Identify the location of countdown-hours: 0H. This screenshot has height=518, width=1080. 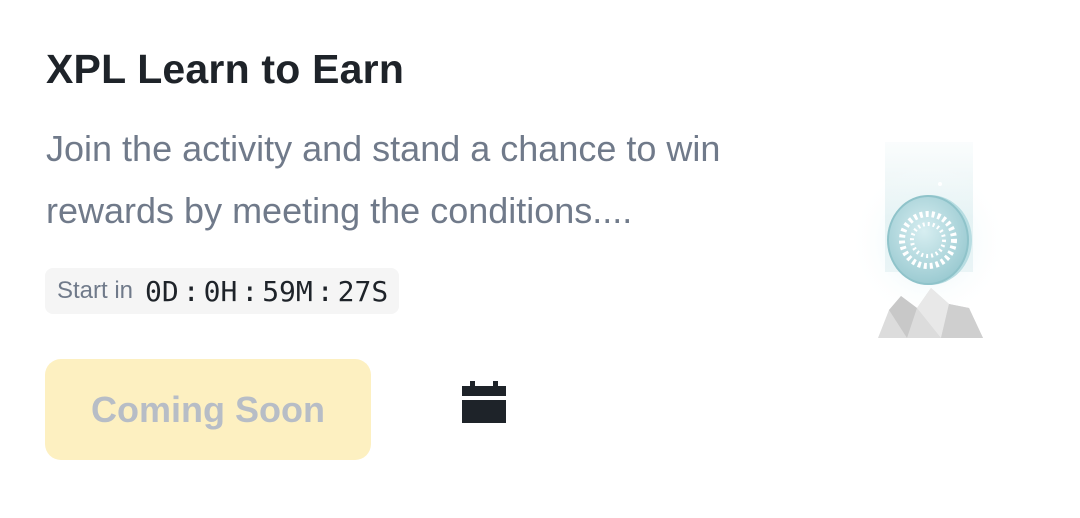
(220, 291).